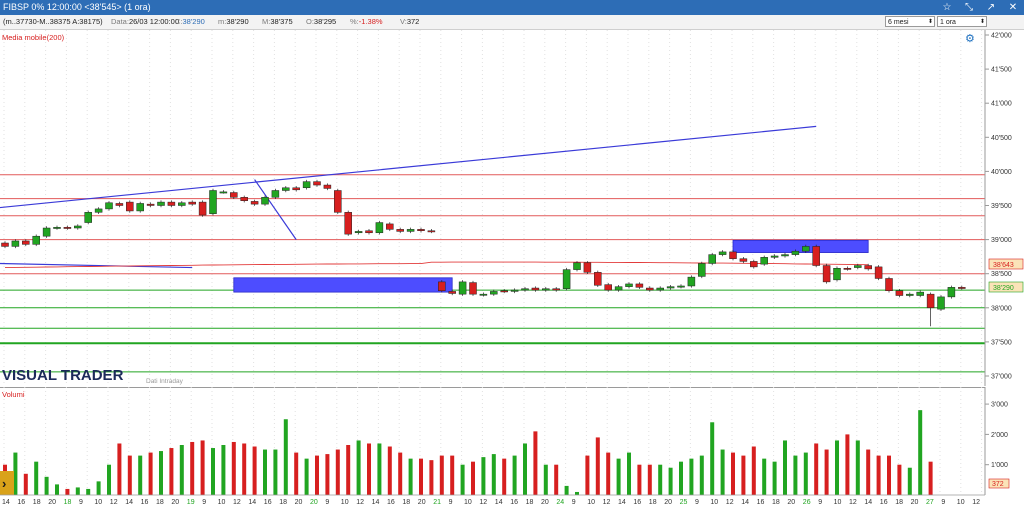  I want to click on volume-label: Volumi, so click(13, 394).